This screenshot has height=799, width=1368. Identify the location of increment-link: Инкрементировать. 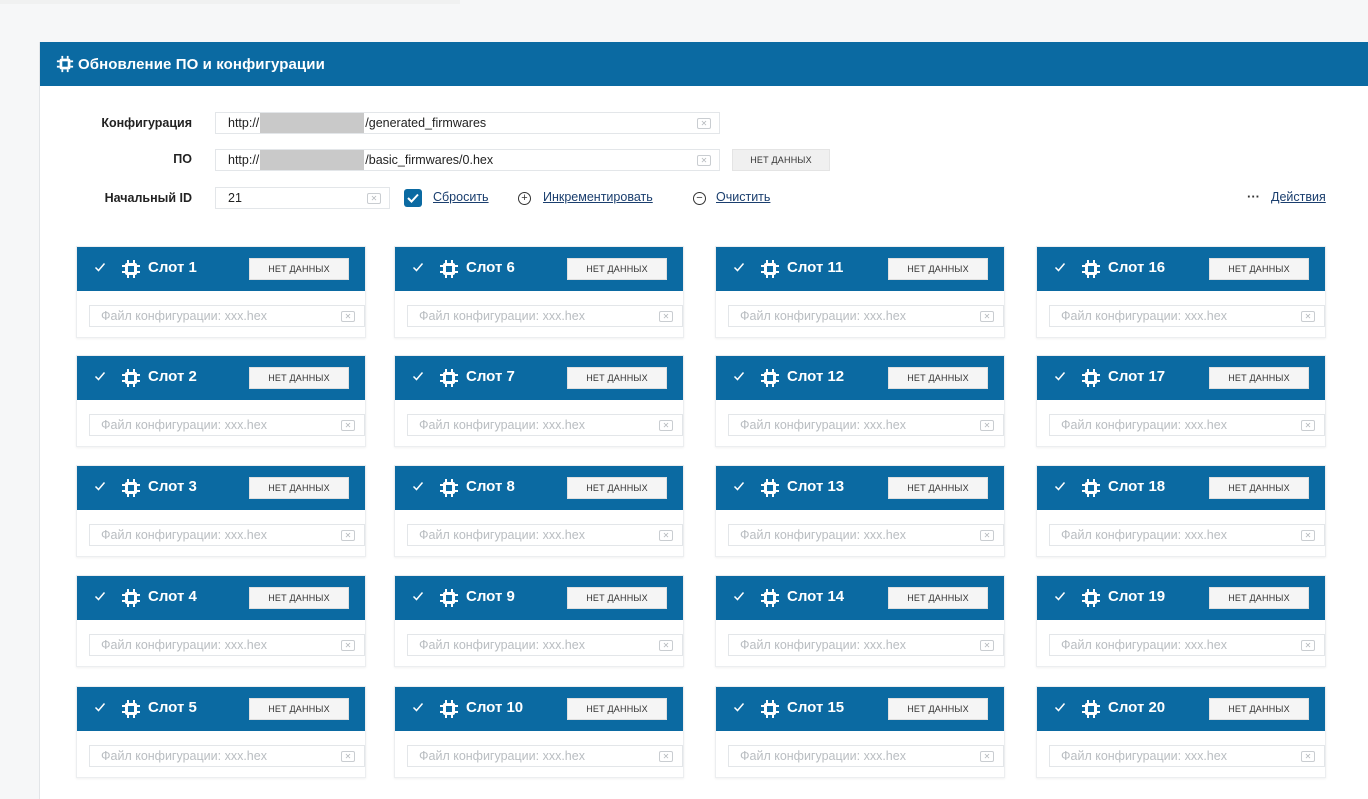
(598, 197).